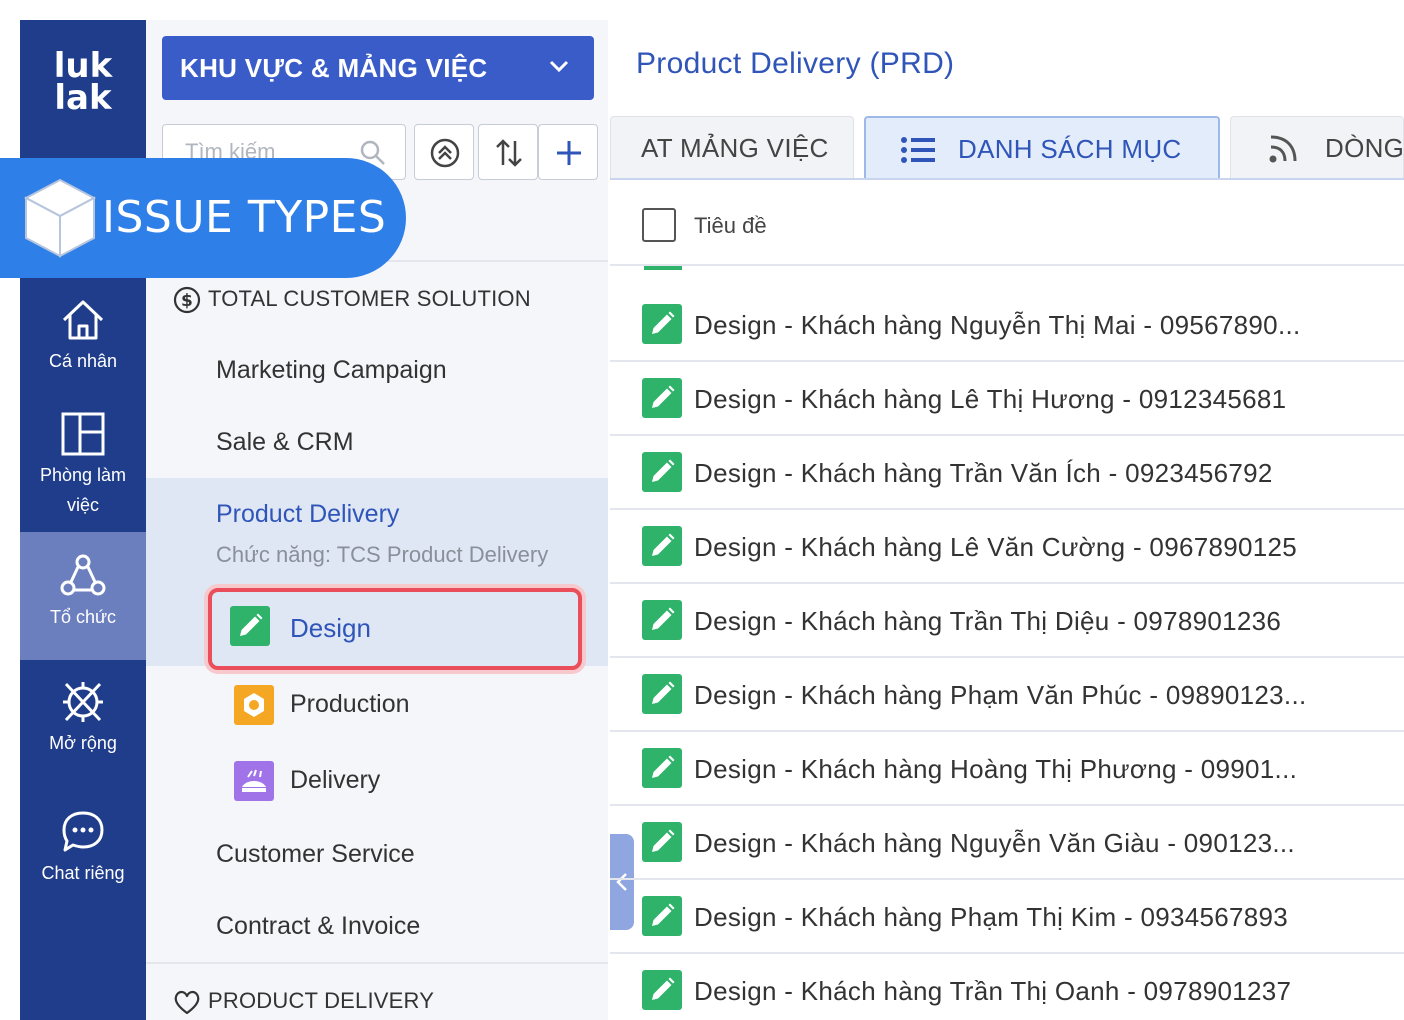 This screenshot has height=1020, width=1404. What do you see at coordinates (1070, 149) in the screenshot?
I see `tab-label: DANH SÁCH MỤC` at bounding box center [1070, 149].